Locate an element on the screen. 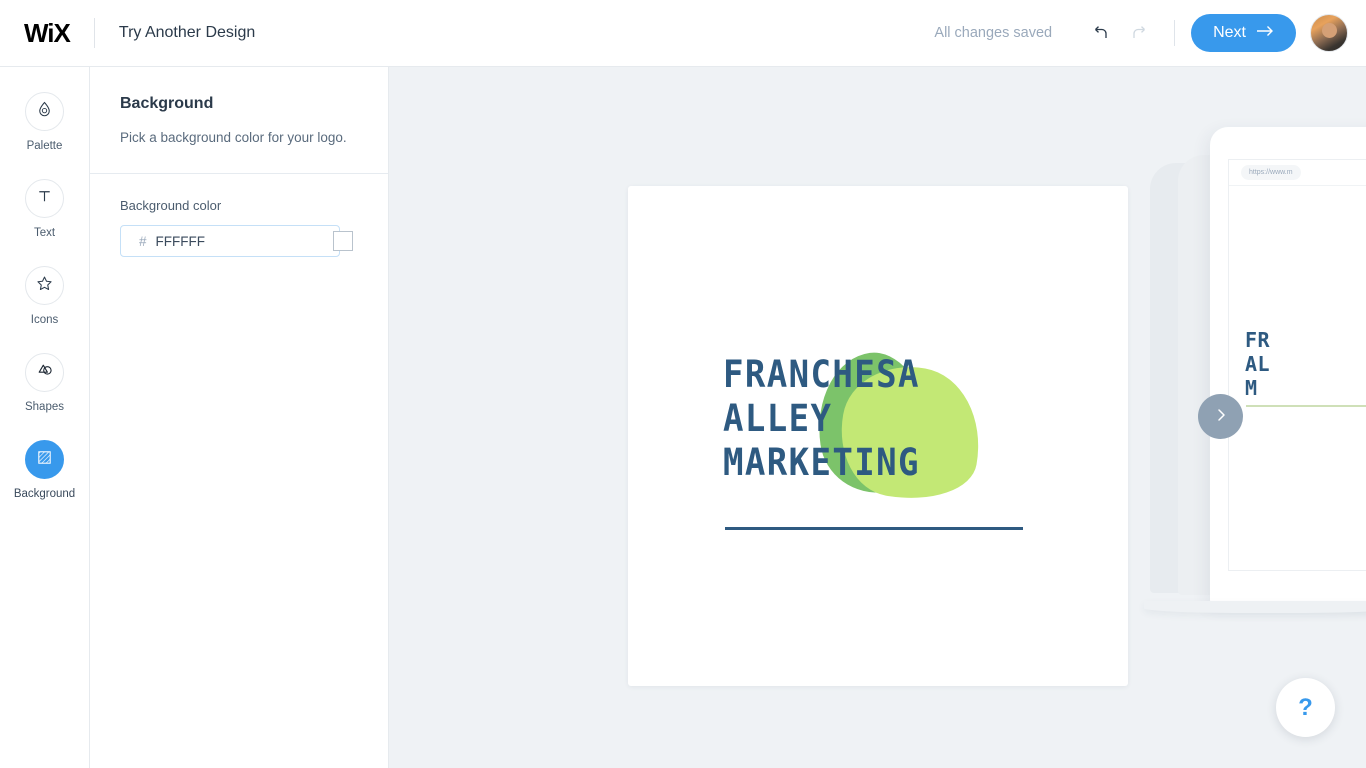 This screenshot has width=1366, height=768. logo-line-3: MARKETING is located at coordinates (821, 462).